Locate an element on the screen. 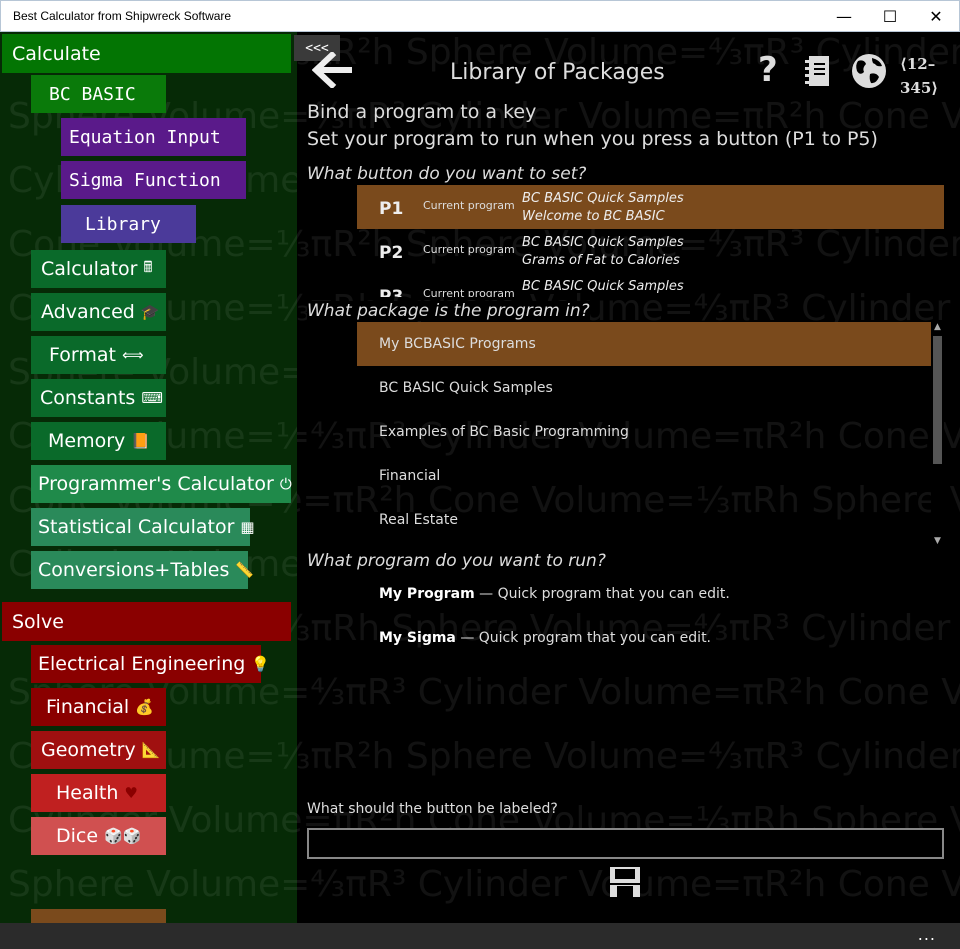 The image size is (960, 949). power-icon: ⏻ is located at coordinates (285, 484).